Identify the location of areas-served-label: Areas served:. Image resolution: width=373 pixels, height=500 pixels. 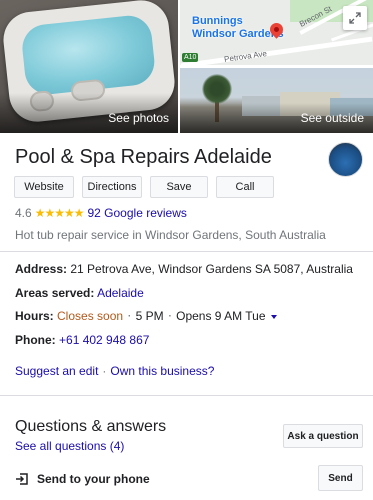
(55, 293).